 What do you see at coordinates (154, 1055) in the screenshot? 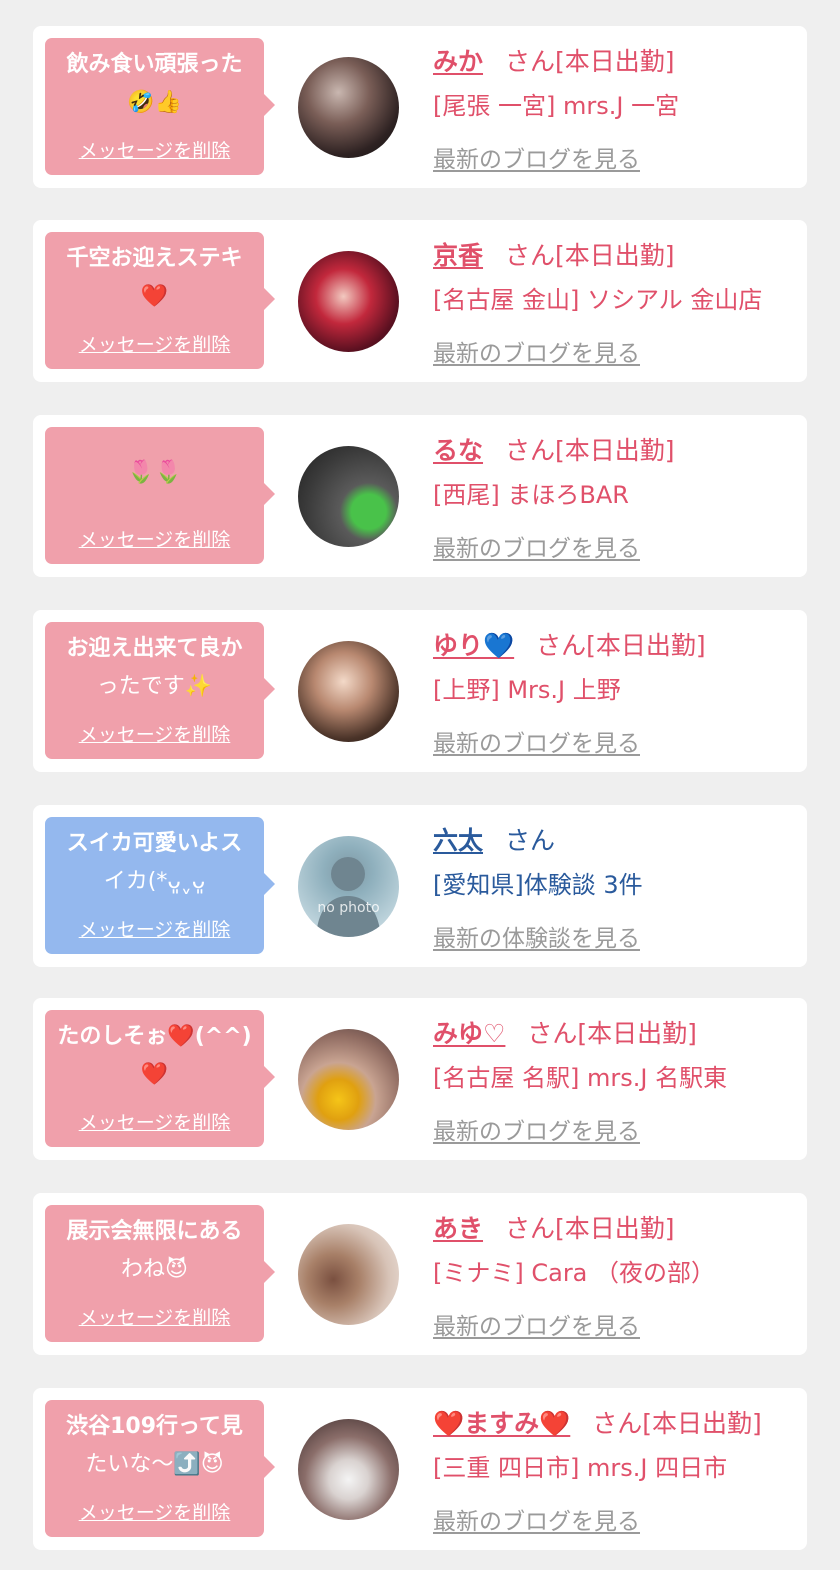
I see `message-text: たのしそぉ❤️(^^) ❤️` at bounding box center [154, 1055].